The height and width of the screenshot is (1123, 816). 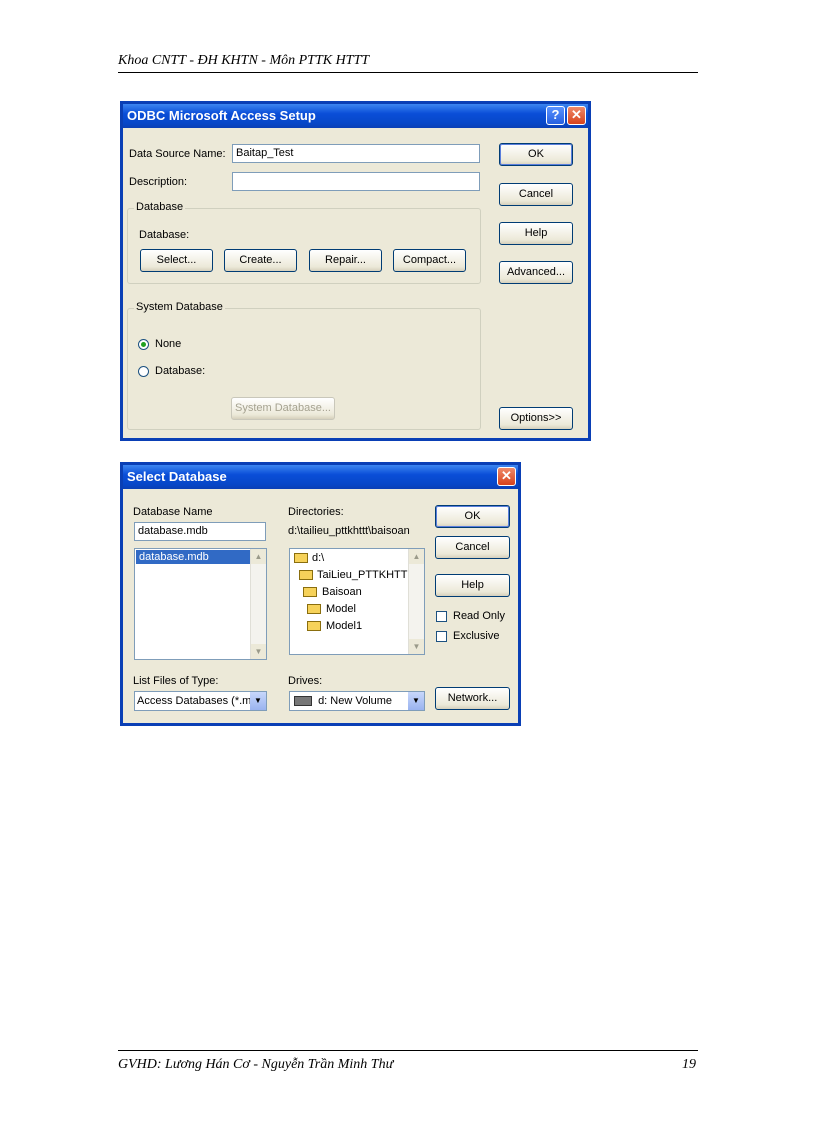 What do you see at coordinates (441, 636) in the screenshot?
I see `exclusive-checkbox` at bounding box center [441, 636].